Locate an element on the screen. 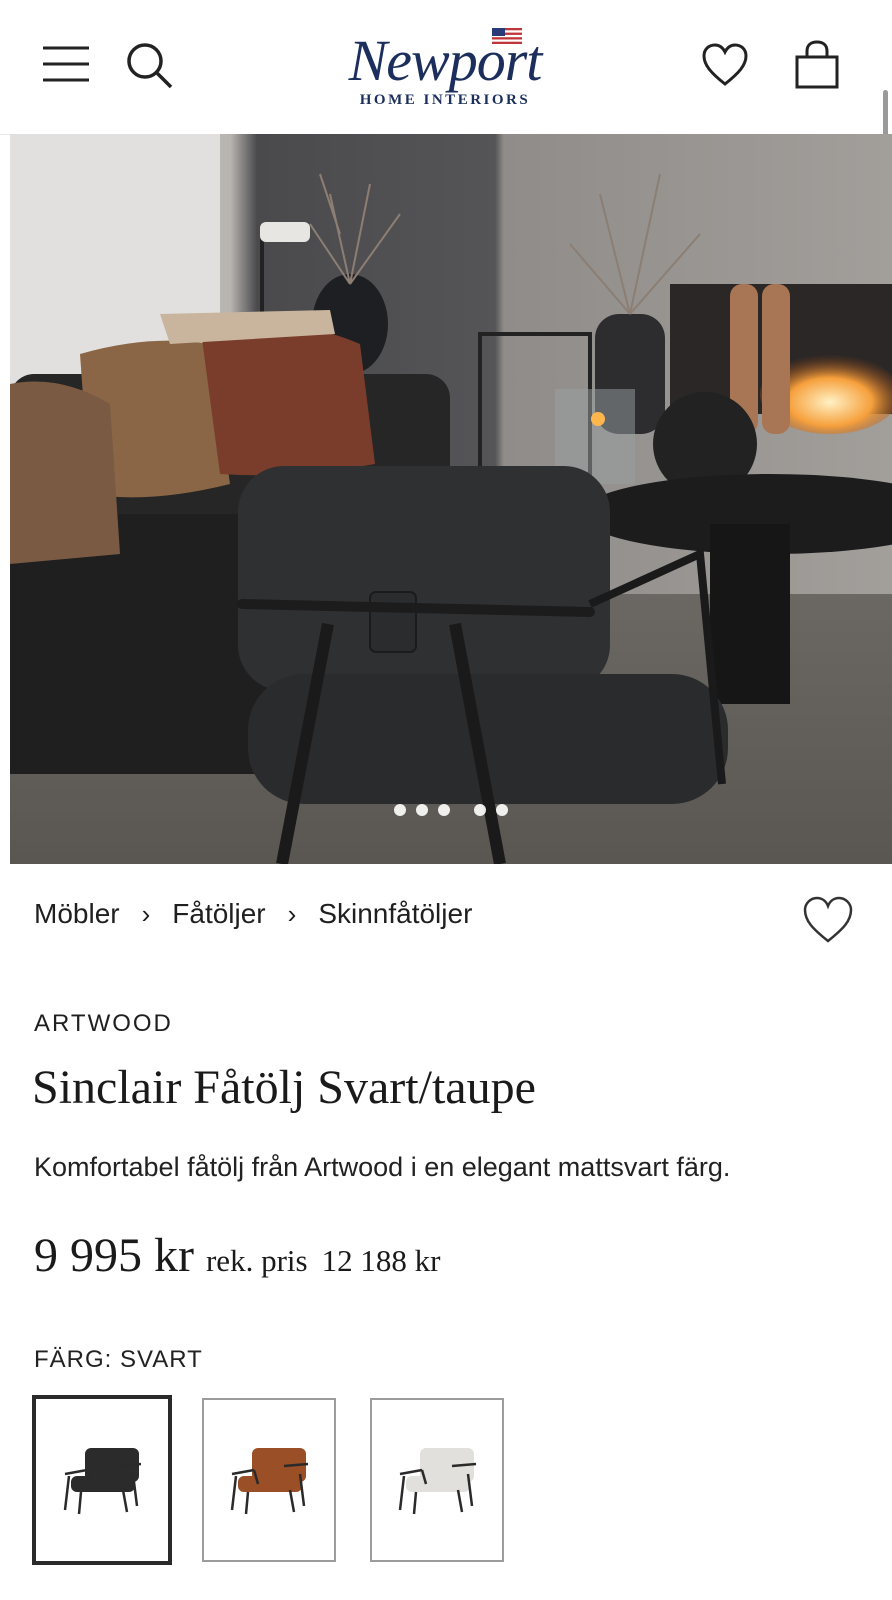 The width and height of the screenshot is (892, 1600). recommended-price: 12 188 kr is located at coordinates (381, 1260).